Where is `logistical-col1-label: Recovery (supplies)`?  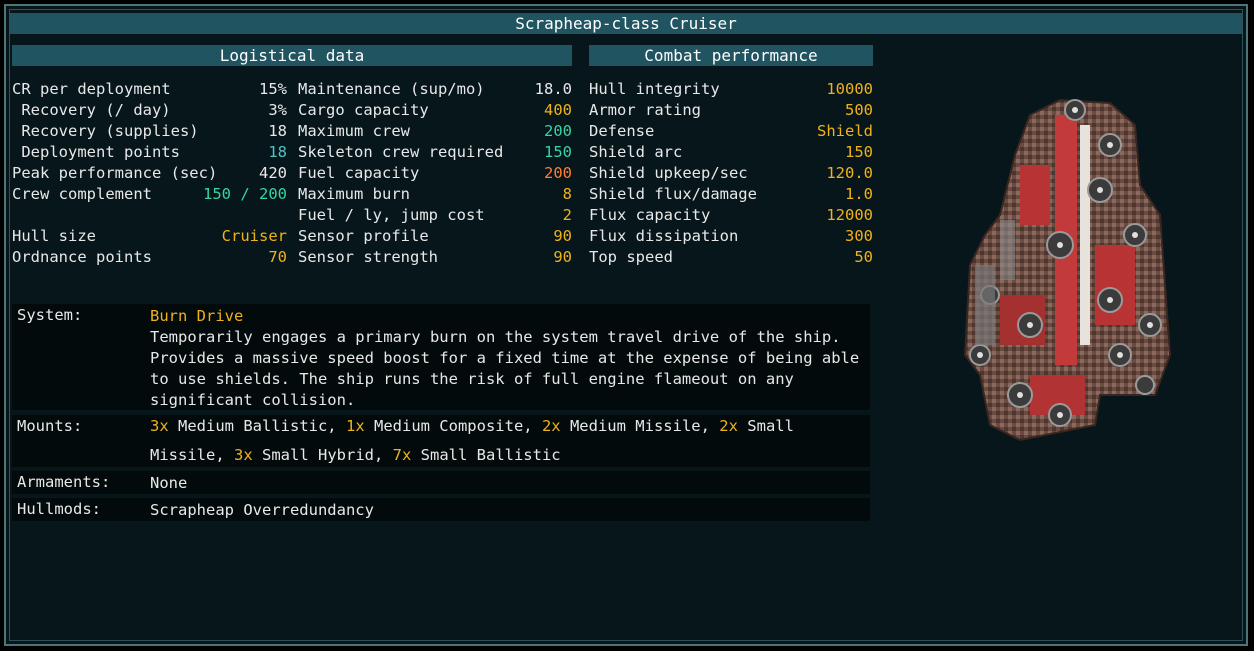
logistical-col1-label: Recovery (supplies) is located at coordinates (105, 131).